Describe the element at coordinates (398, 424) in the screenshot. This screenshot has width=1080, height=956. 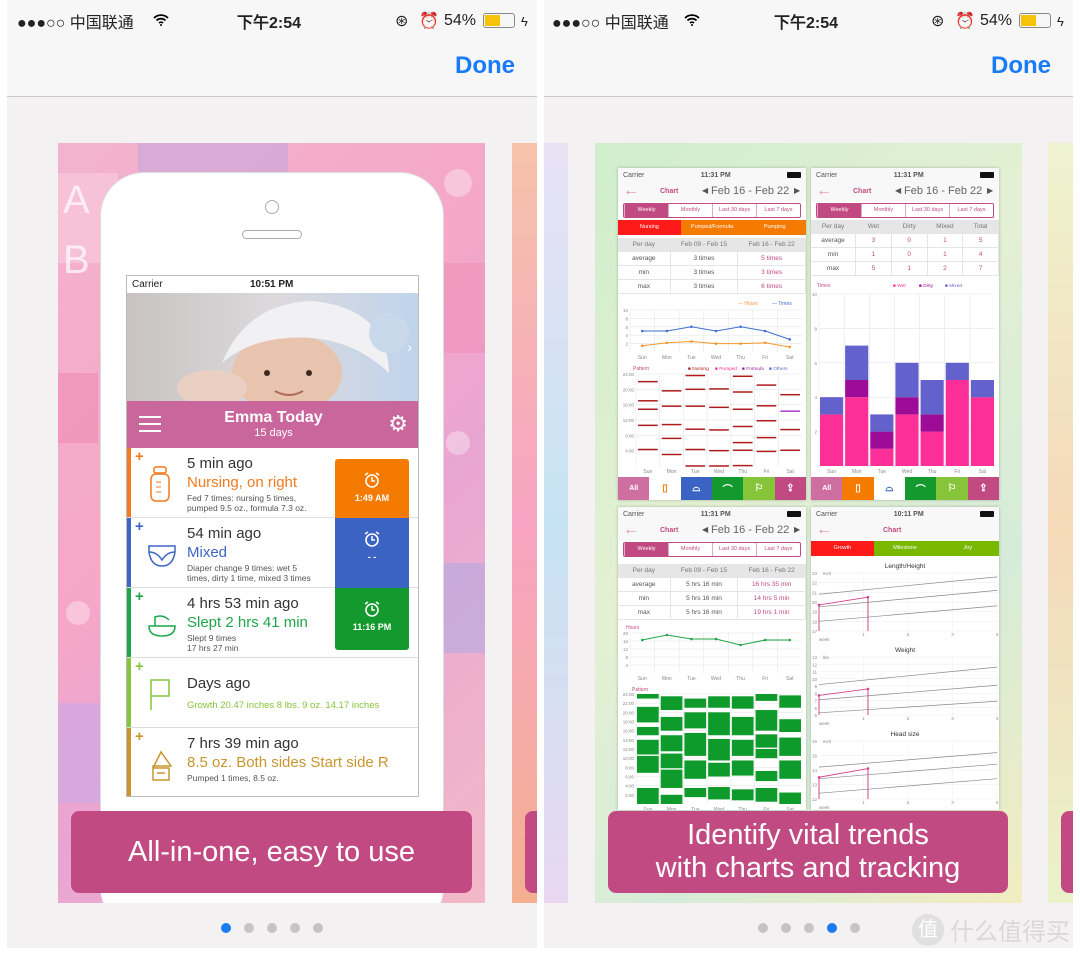
I see `gear-icon: ⚙` at that location.